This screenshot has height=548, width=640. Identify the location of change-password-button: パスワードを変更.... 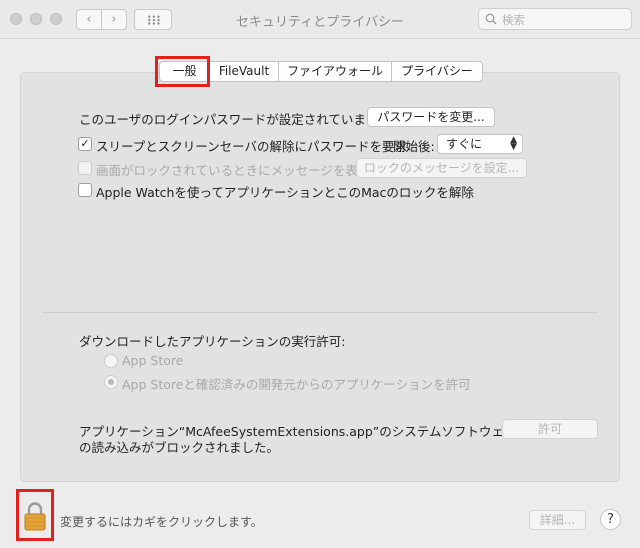
(431, 117).